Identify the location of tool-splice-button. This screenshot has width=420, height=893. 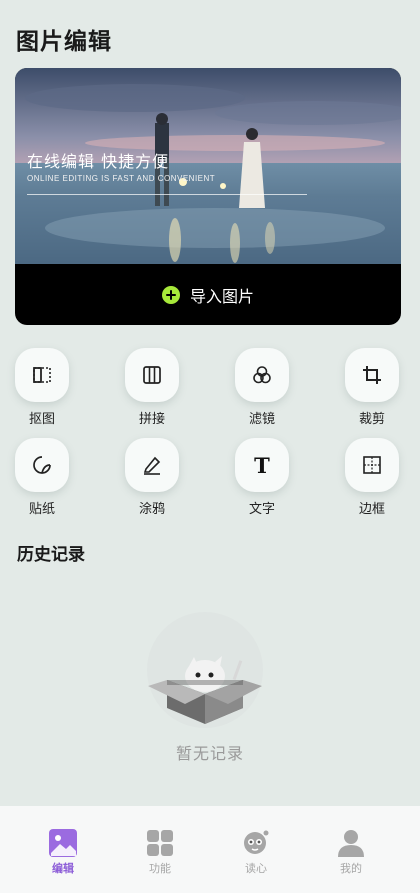
(152, 375).